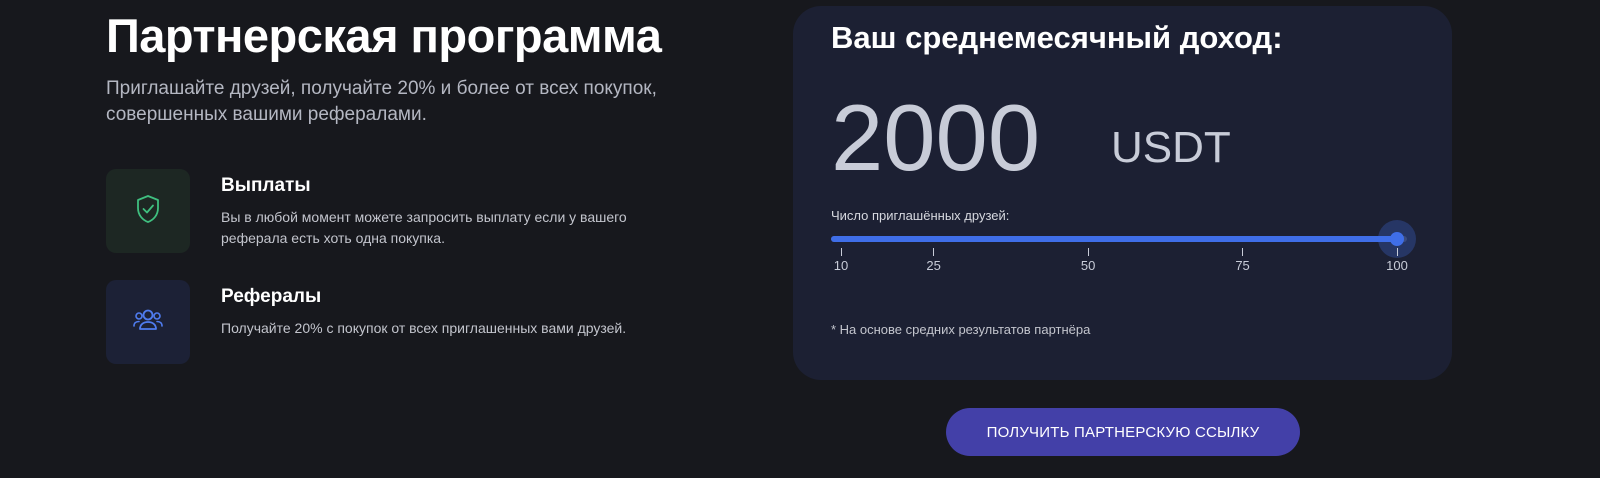  I want to click on feature-title: Рефералы, so click(271, 296).